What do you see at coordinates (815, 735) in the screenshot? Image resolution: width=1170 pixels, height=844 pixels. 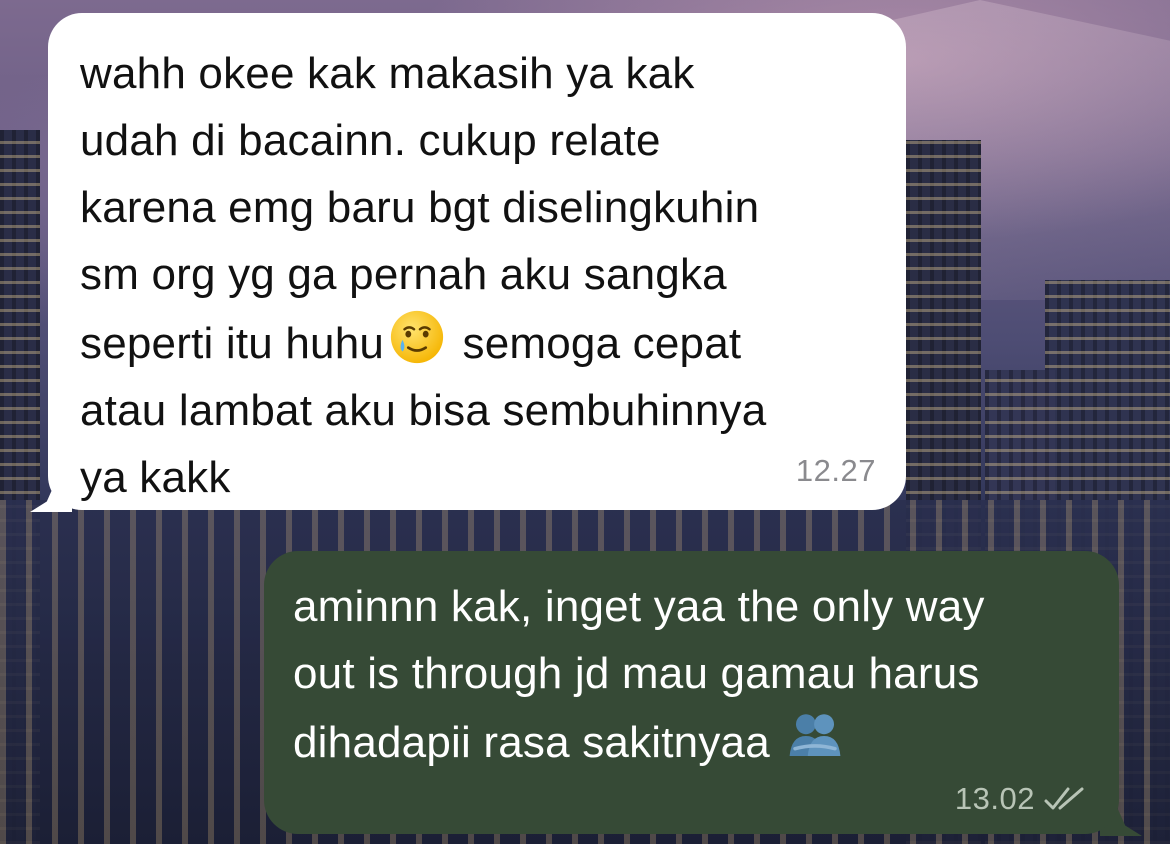 I see `people-hugging-emoji-icon` at bounding box center [815, 735].